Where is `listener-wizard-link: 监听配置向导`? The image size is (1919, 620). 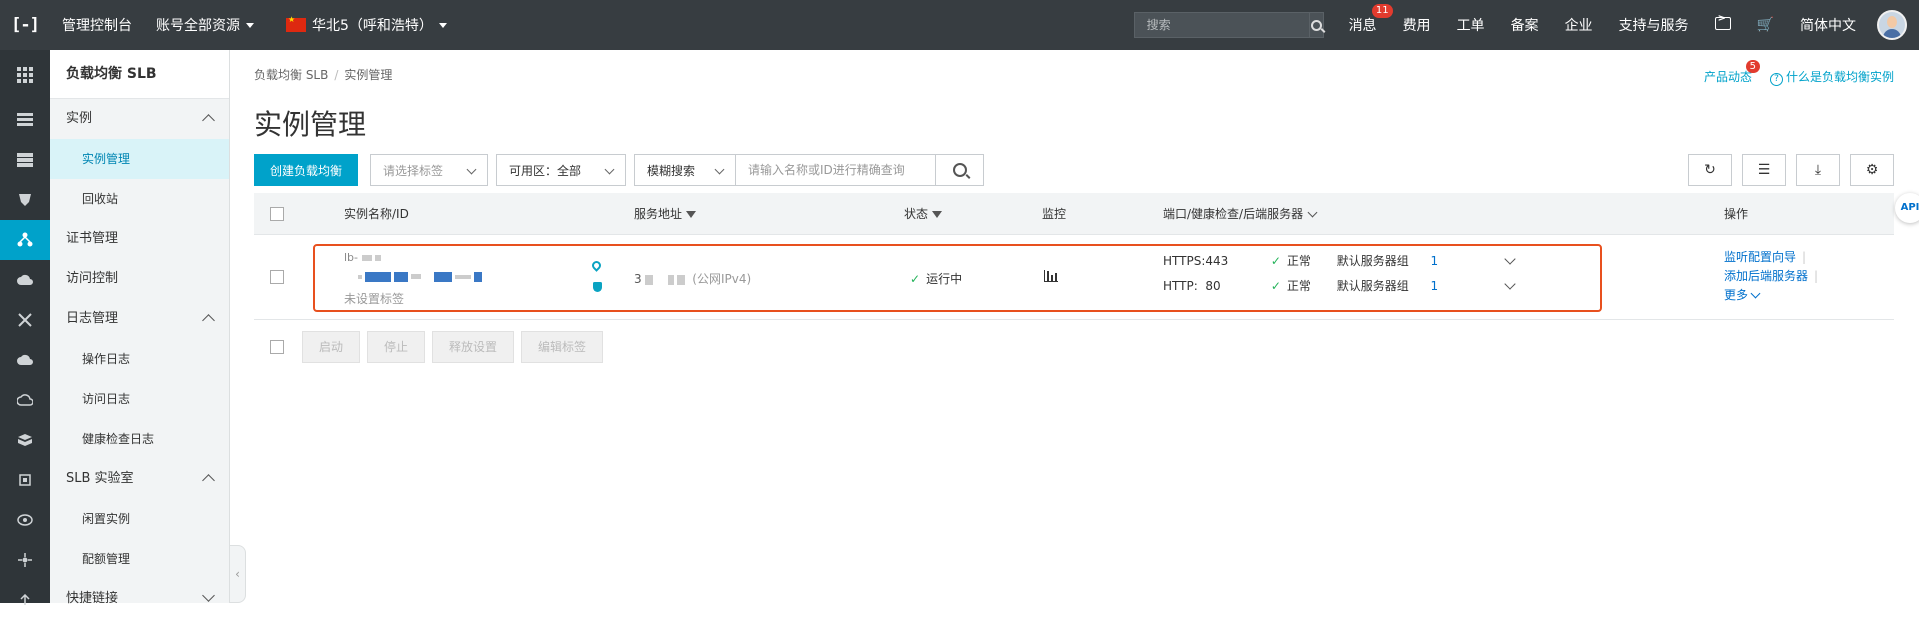
listener-wizard-link: 监听配置向导 is located at coordinates (1760, 257).